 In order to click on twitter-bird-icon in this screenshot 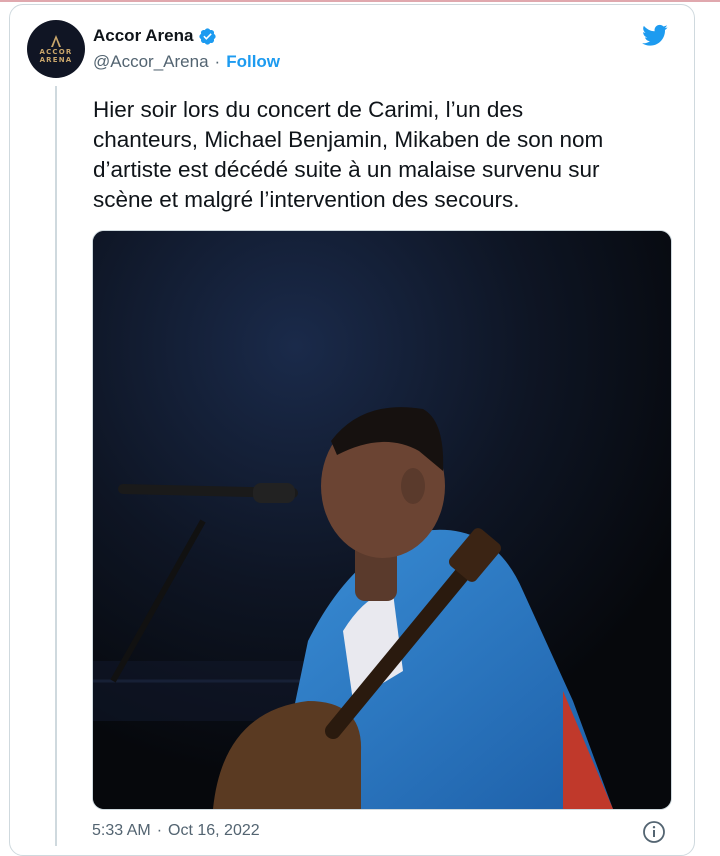, I will do `click(655, 35)`.